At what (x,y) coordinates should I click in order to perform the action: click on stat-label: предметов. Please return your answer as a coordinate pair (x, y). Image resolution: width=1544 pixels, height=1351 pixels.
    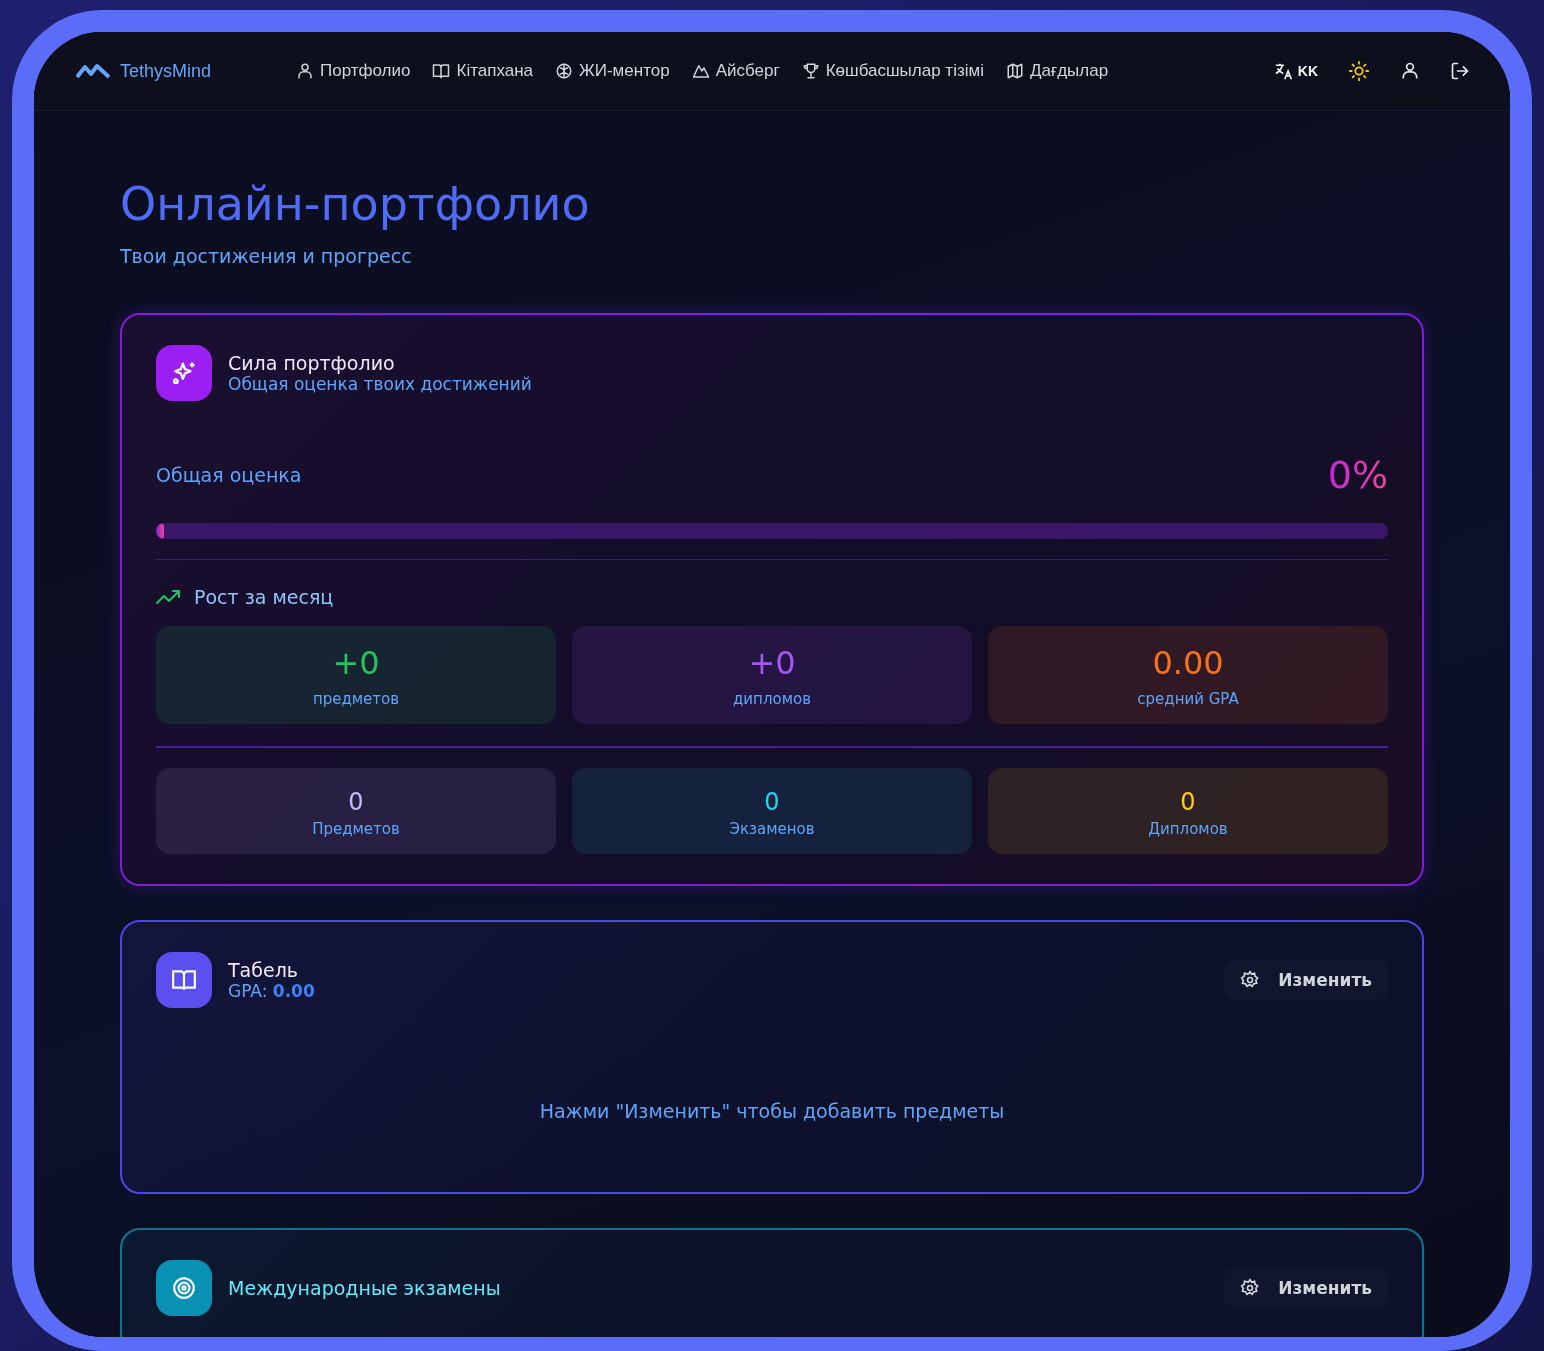
    Looking at the image, I should click on (356, 699).